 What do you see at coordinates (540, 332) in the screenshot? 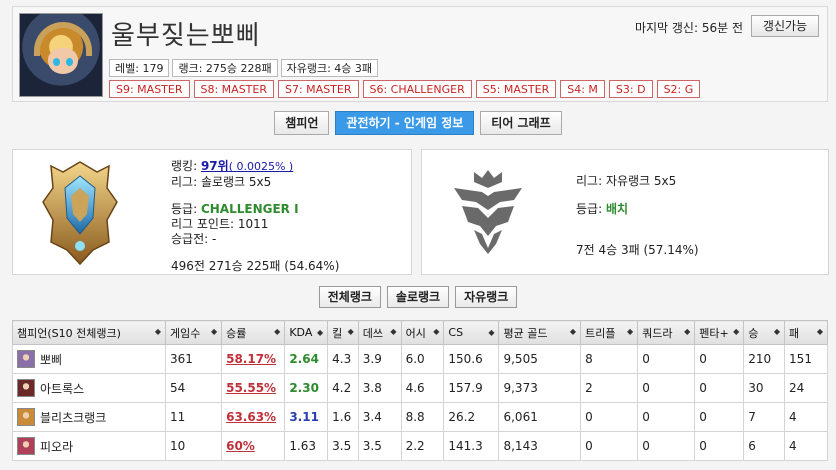
I see `col-avg-gold: 평균 골드 ◆` at bounding box center [540, 332].